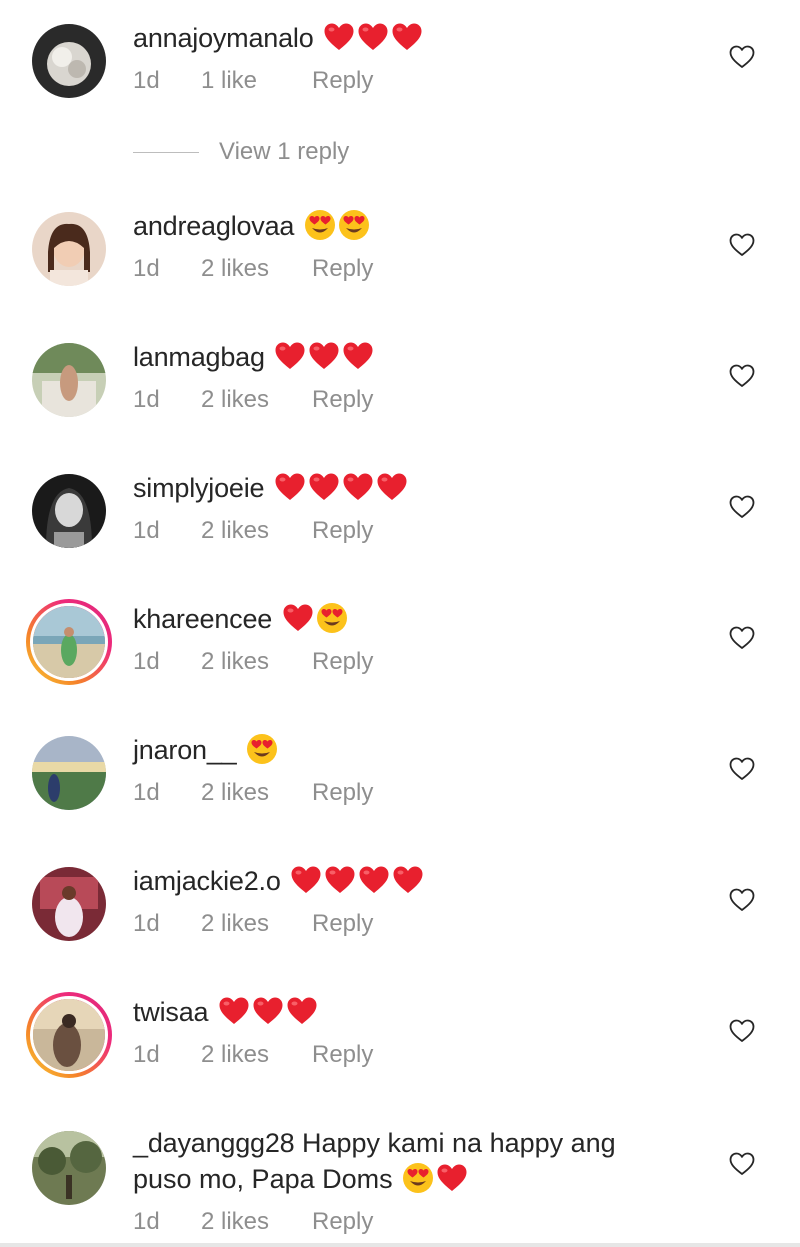  What do you see at coordinates (166, 153) in the screenshot?
I see `replies-divider` at bounding box center [166, 153].